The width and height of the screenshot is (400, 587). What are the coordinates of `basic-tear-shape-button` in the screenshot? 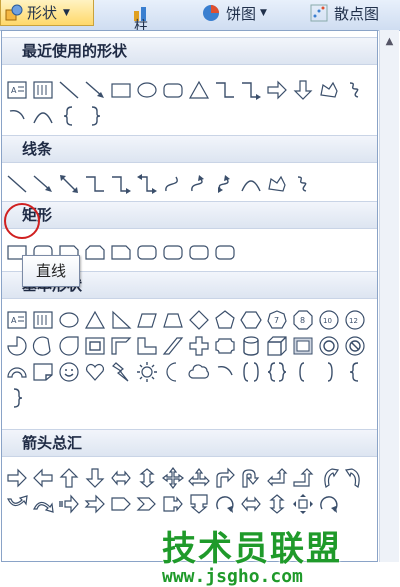 It's located at (69, 346).